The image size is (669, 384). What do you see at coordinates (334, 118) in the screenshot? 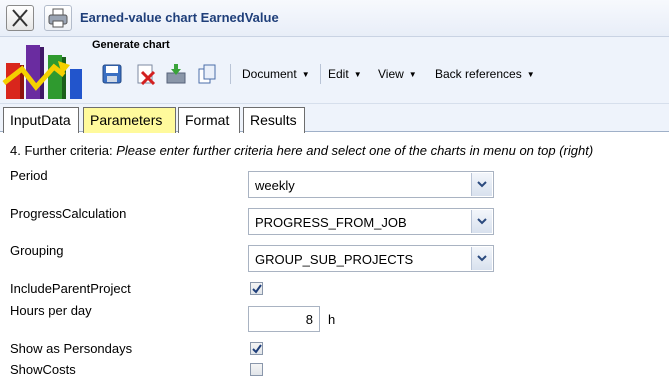
I see `tab-strip: InputData Parameters Format Results` at bounding box center [334, 118].